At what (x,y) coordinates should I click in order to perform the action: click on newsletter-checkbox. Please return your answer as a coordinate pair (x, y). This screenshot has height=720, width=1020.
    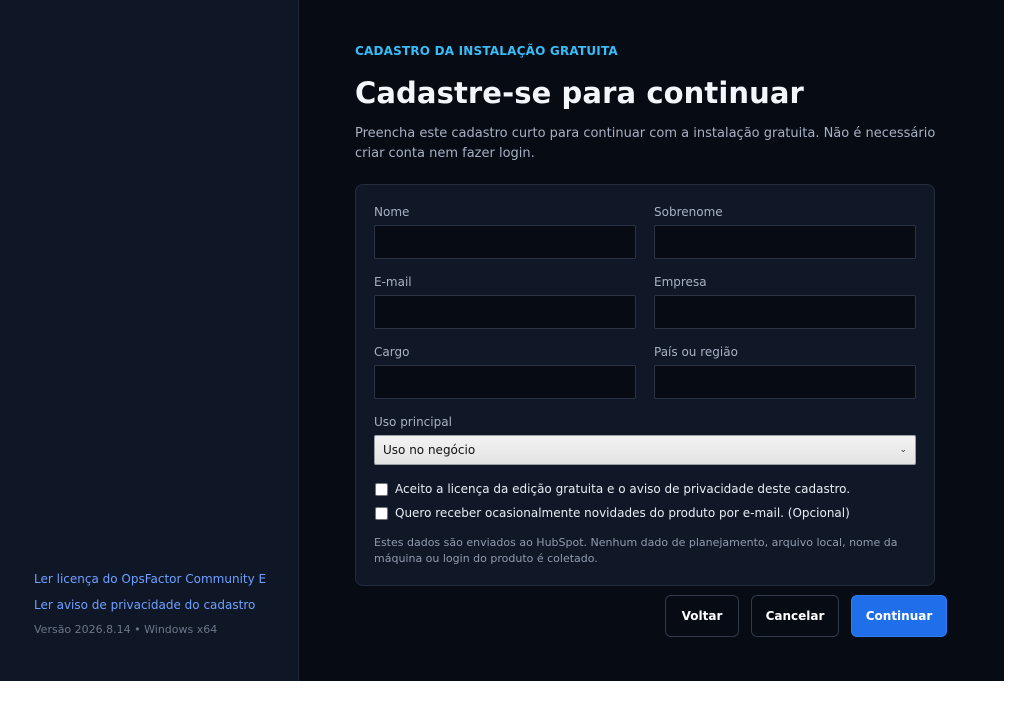
    Looking at the image, I should click on (381, 513).